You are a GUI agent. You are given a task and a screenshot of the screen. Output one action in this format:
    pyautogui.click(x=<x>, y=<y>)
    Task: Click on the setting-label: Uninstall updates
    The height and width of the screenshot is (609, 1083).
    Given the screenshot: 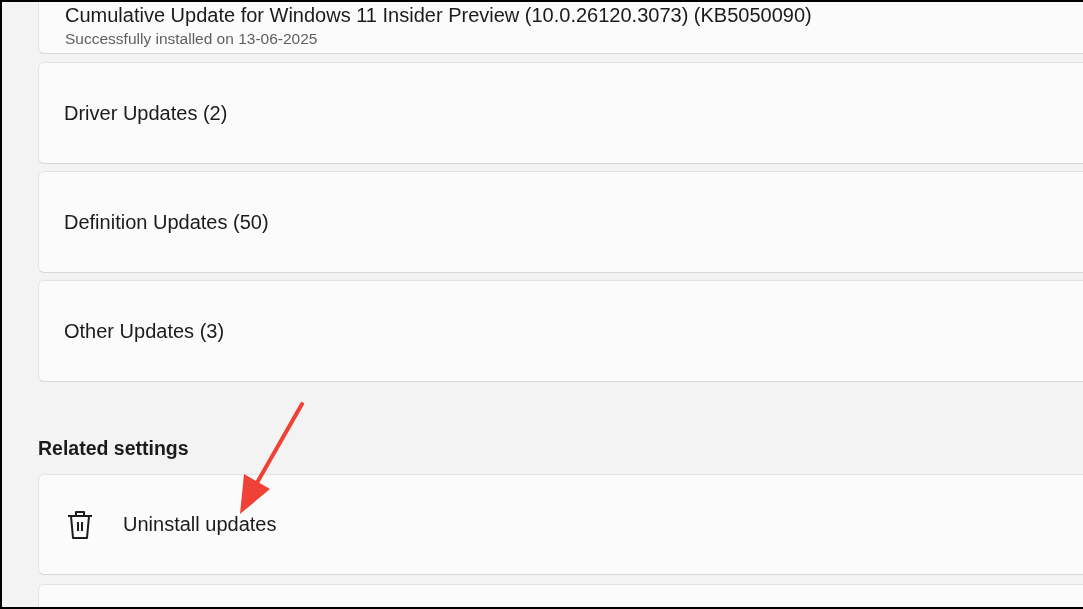 What is the action you would take?
    pyautogui.click(x=200, y=524)
    